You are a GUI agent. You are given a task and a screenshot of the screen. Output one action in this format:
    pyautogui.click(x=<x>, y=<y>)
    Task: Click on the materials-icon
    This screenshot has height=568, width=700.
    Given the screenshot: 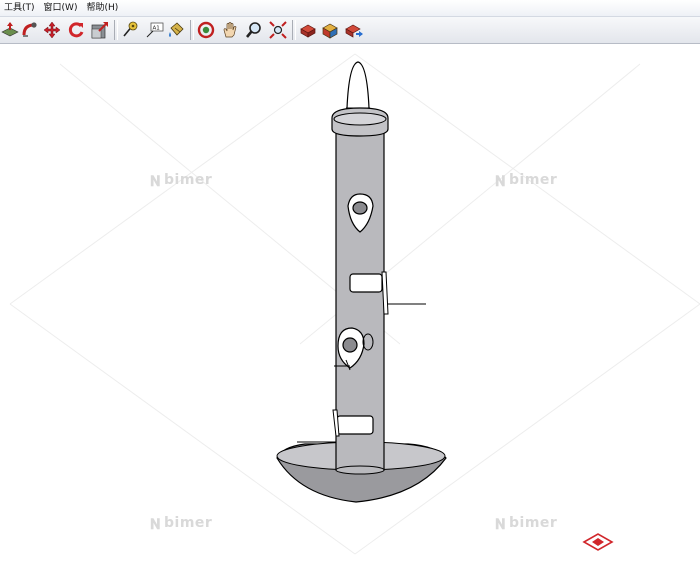 What is the action you would take?
    pyautogui.click(x=330, y=30)
    